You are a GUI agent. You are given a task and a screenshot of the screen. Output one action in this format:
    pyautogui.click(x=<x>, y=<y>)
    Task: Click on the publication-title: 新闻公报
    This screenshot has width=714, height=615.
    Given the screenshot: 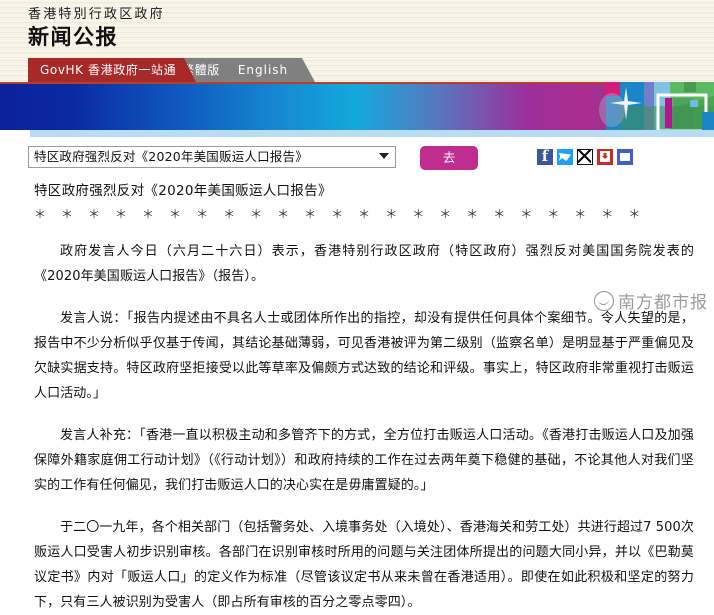 What is the action you would take?
    pyautogui.click(x=73, y=37)
    